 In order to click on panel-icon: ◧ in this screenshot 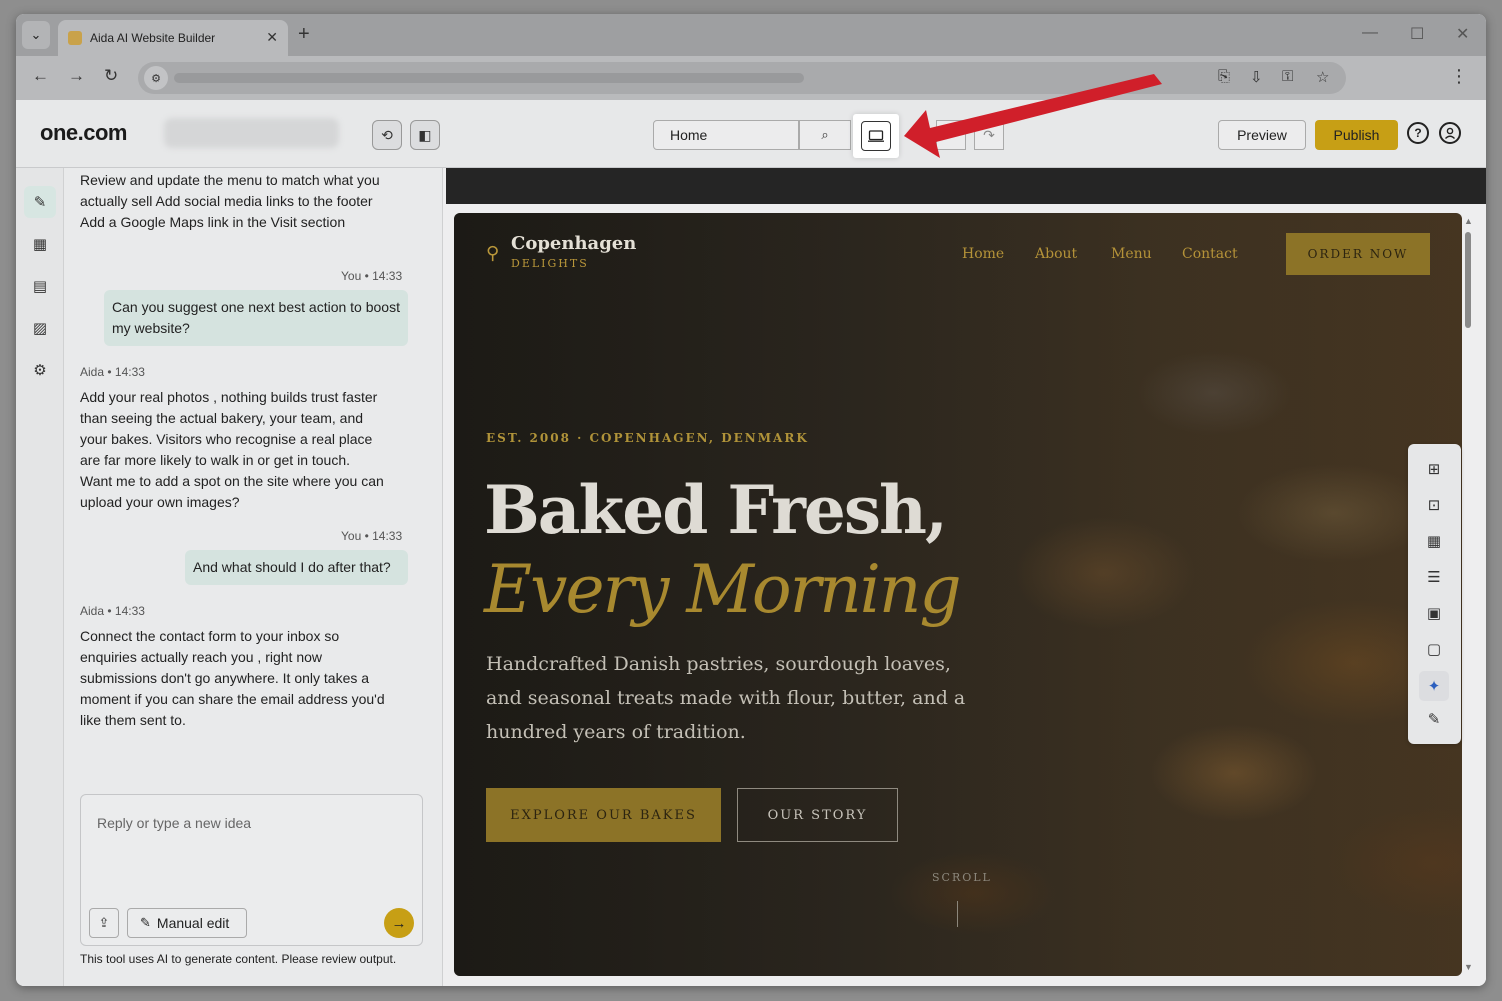, I will do `click(425, 134)`.